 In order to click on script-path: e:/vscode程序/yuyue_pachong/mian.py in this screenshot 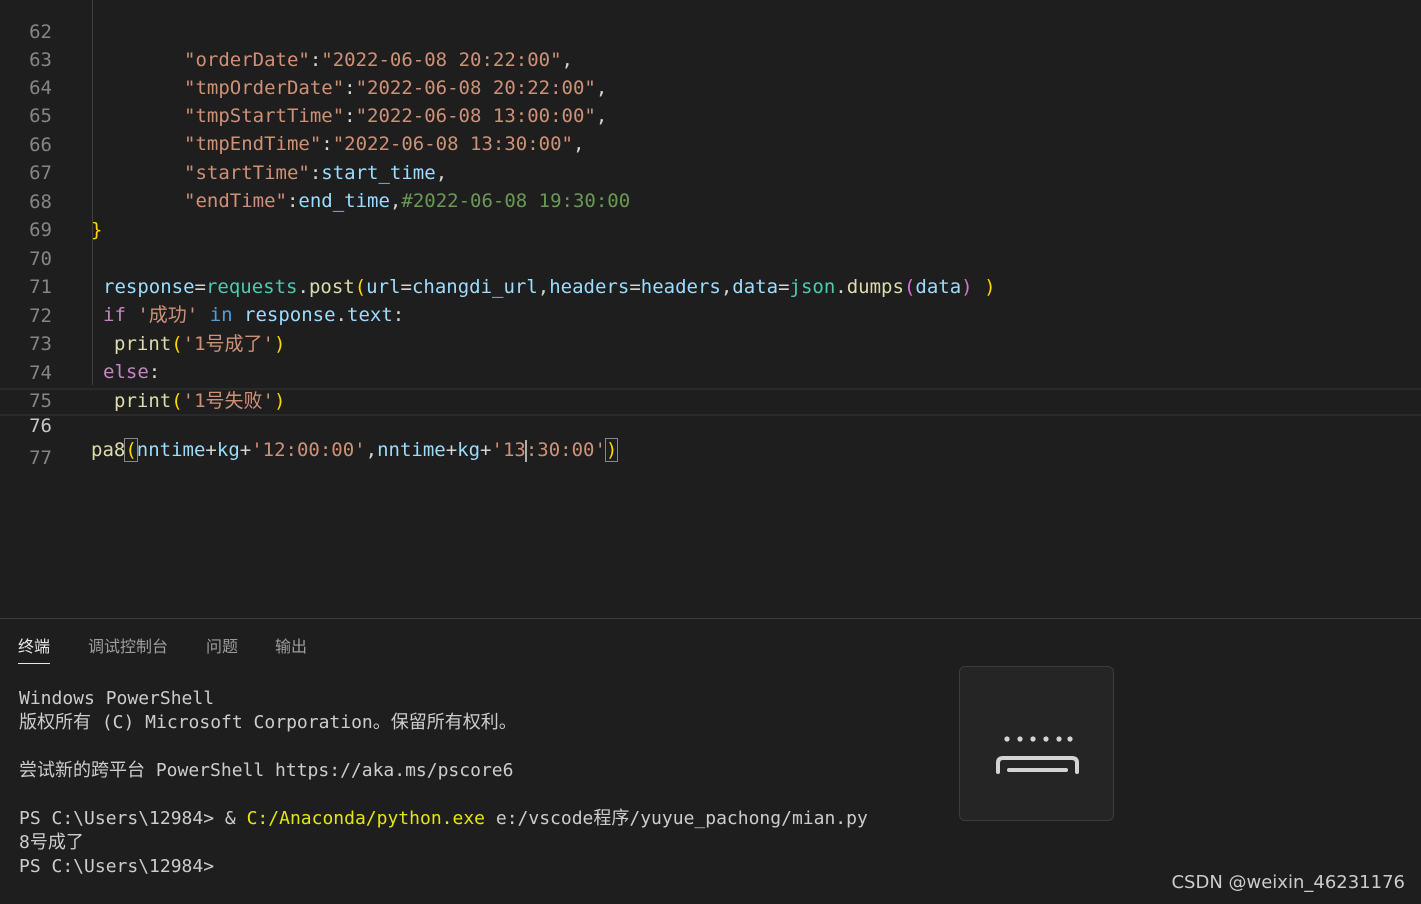, I will do `click(676, 818)`.